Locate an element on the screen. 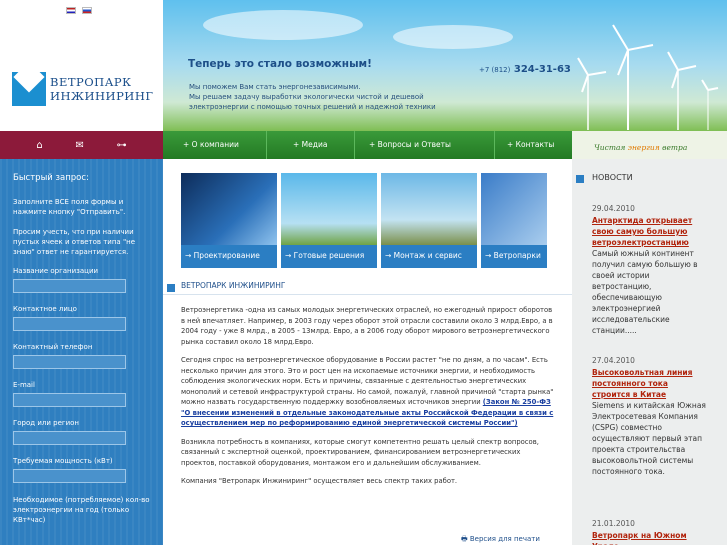 The height and width of the screenshot is (545, 727). news-date: 29.04.2010 is located at coordinates (613, 208).